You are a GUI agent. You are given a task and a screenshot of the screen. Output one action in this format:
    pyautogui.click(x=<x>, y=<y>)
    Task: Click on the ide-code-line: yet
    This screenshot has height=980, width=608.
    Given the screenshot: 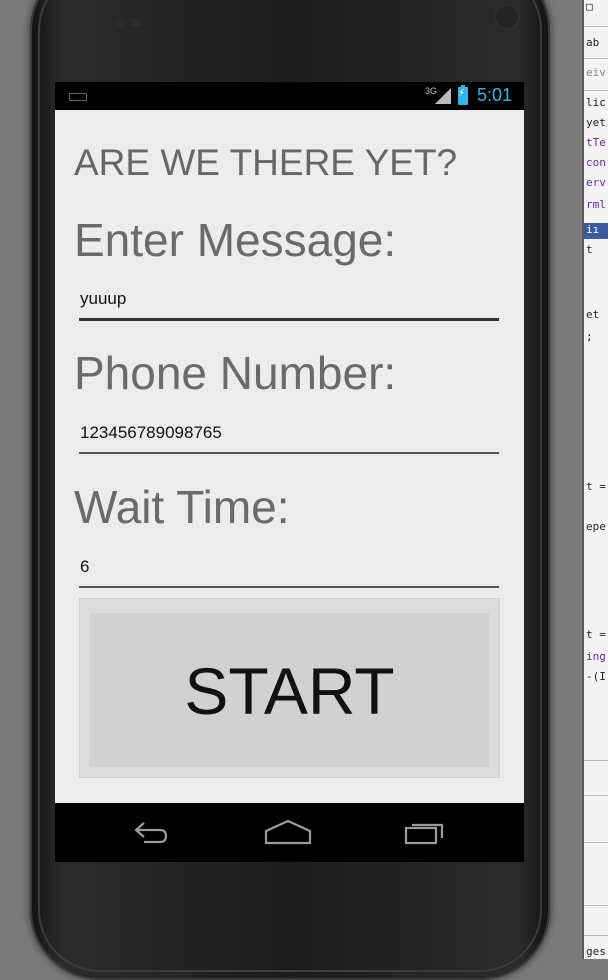 What is the action you would take?
    pyautogui.click(x=596, y=122)
    